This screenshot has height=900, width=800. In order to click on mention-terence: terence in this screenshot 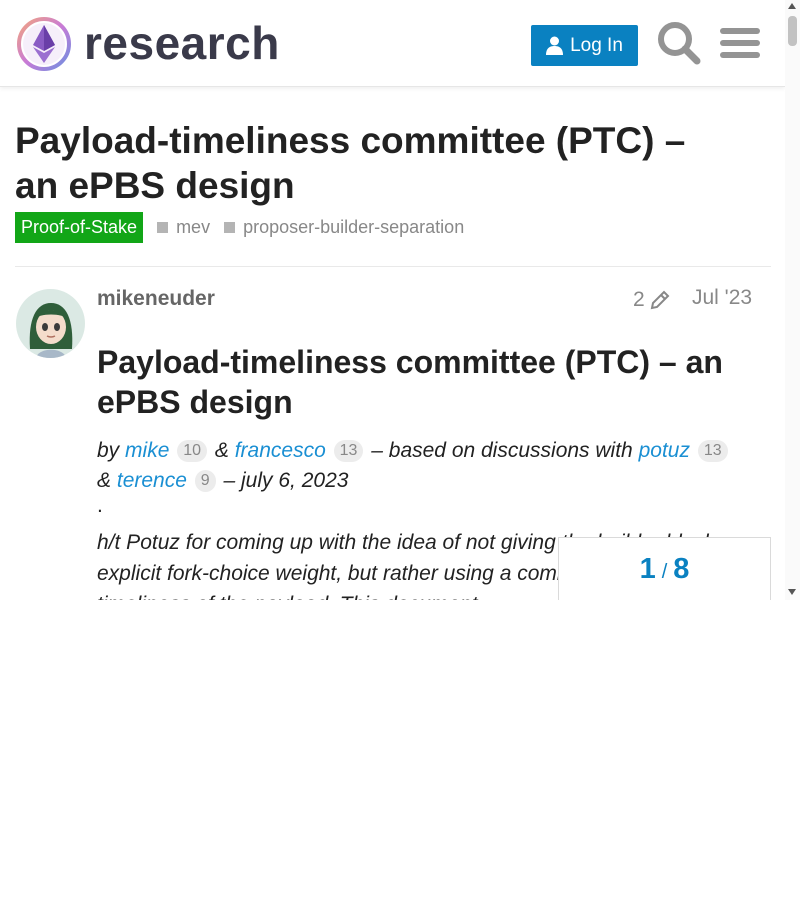, I will do `click(152, 480)`.